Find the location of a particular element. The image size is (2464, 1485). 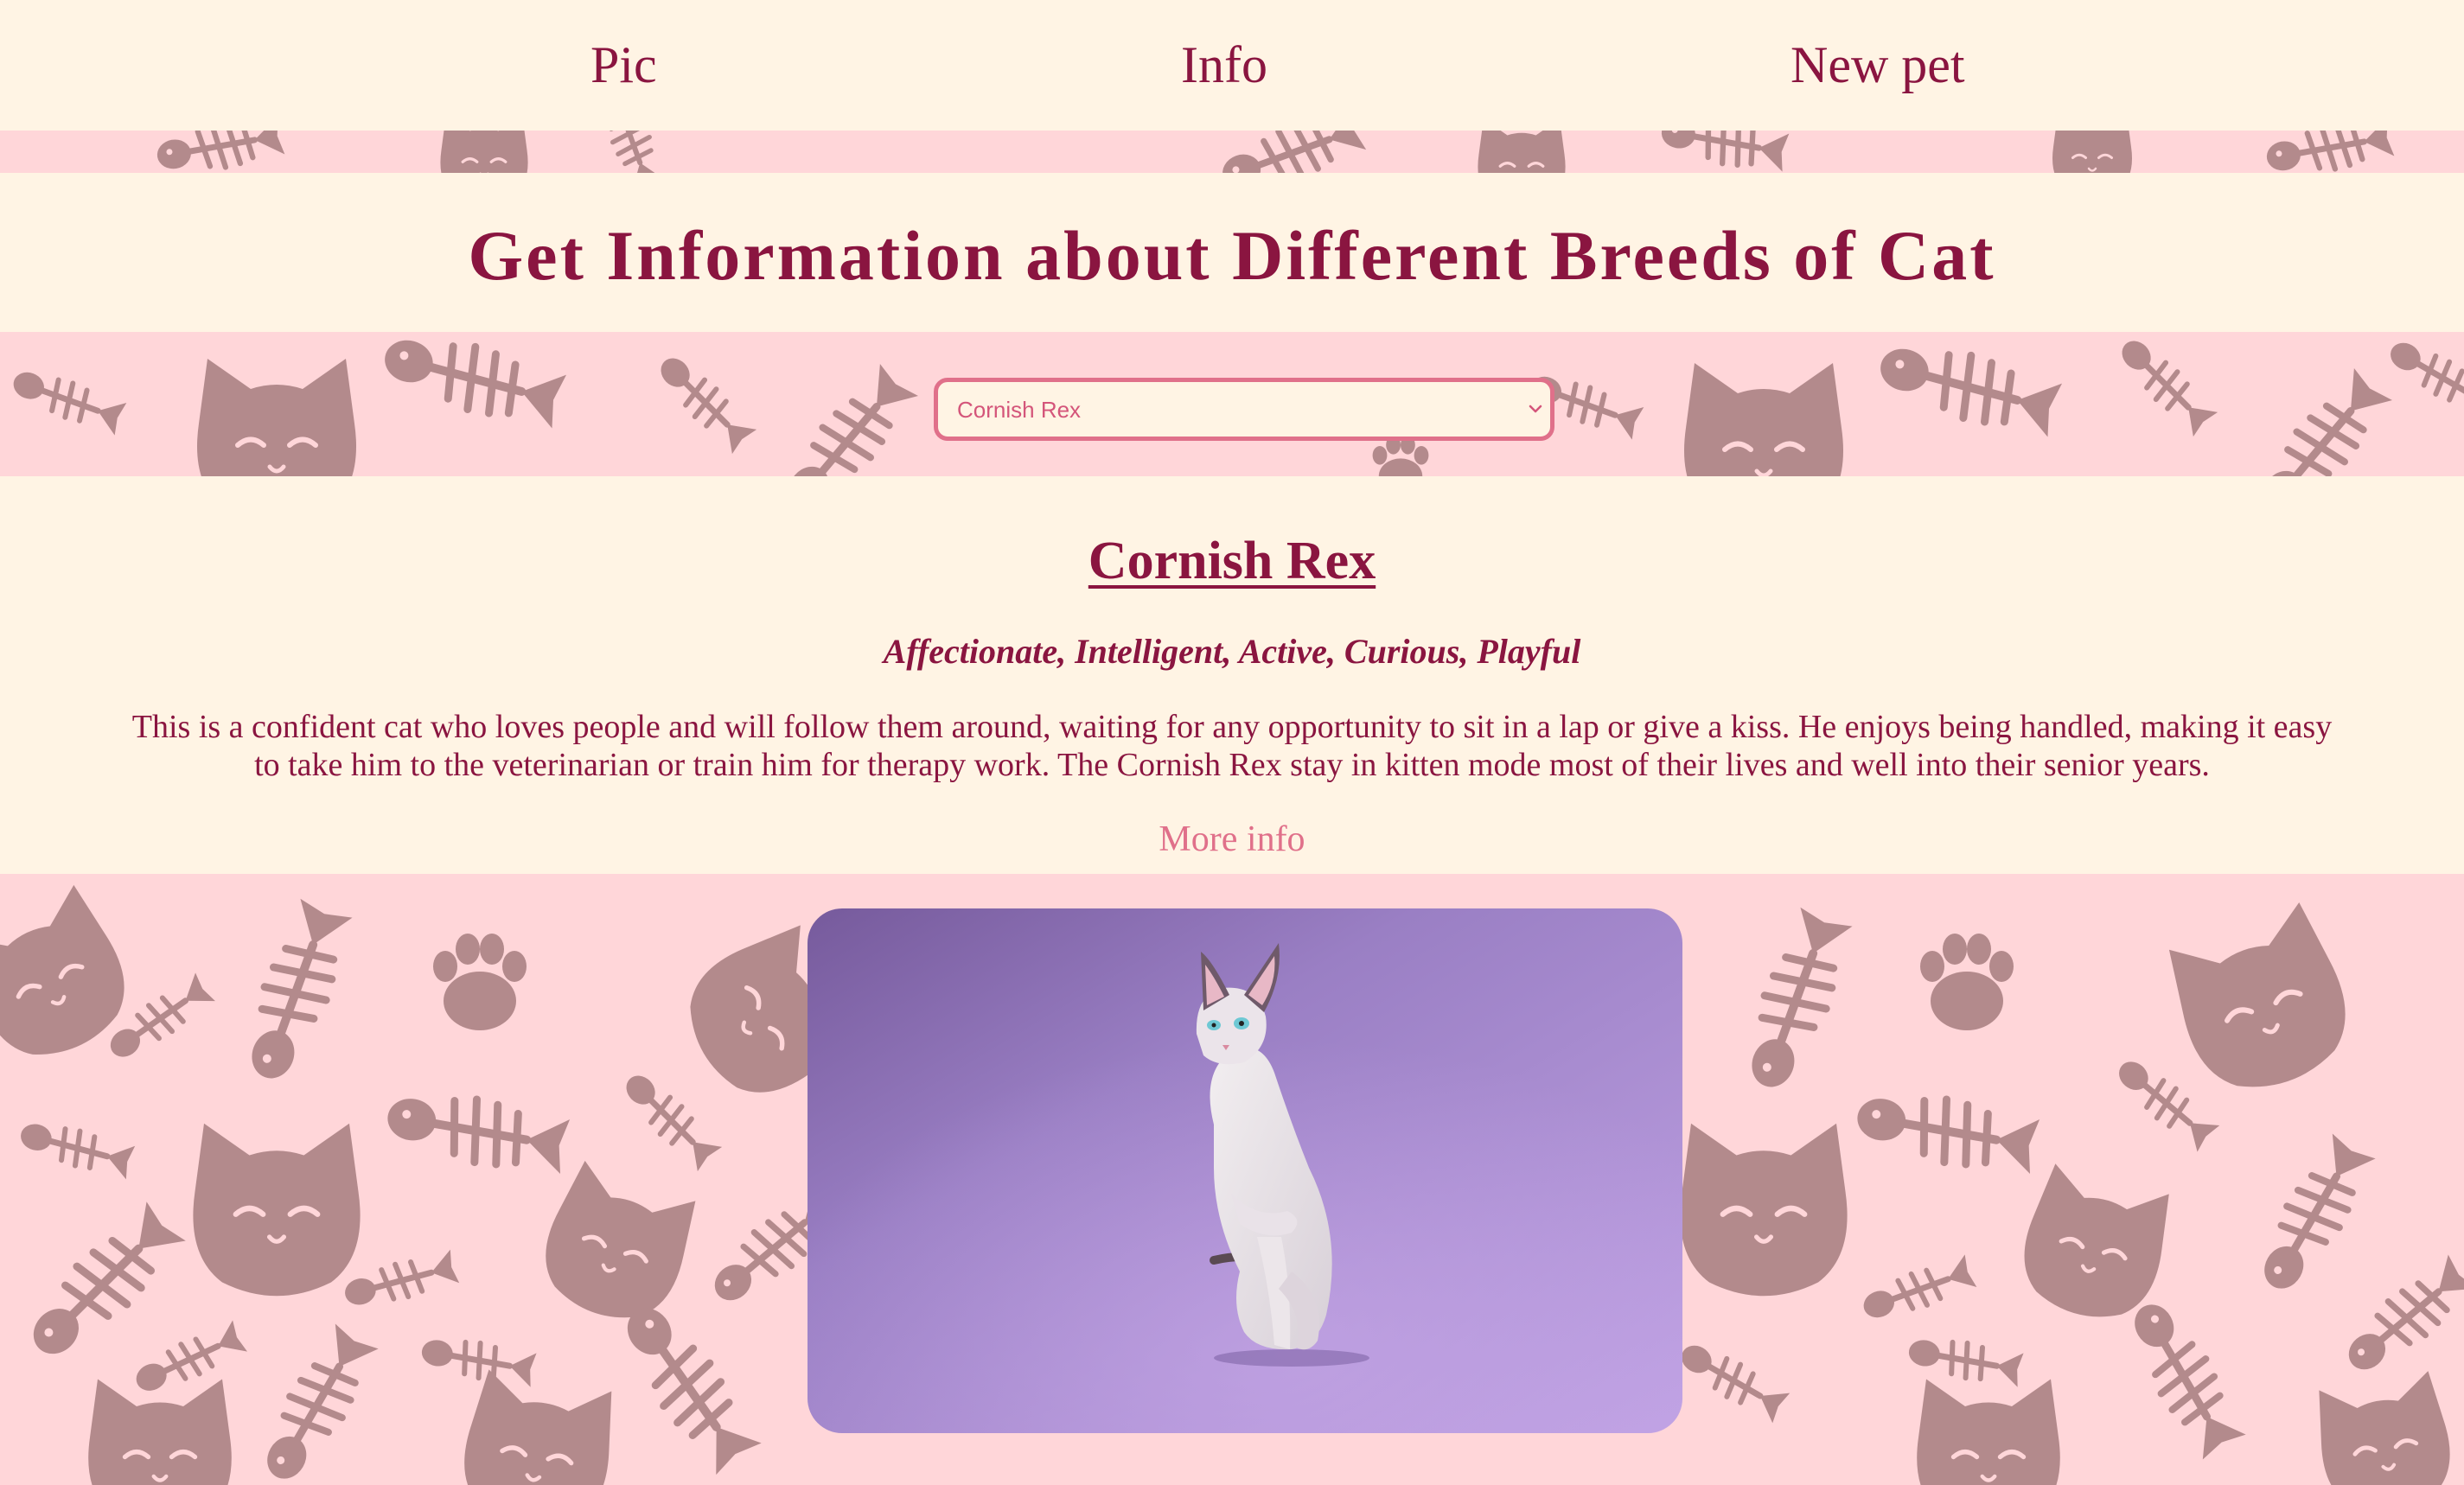

breed-select-container: Cornish Rex is located at coordinates (1244, 409).